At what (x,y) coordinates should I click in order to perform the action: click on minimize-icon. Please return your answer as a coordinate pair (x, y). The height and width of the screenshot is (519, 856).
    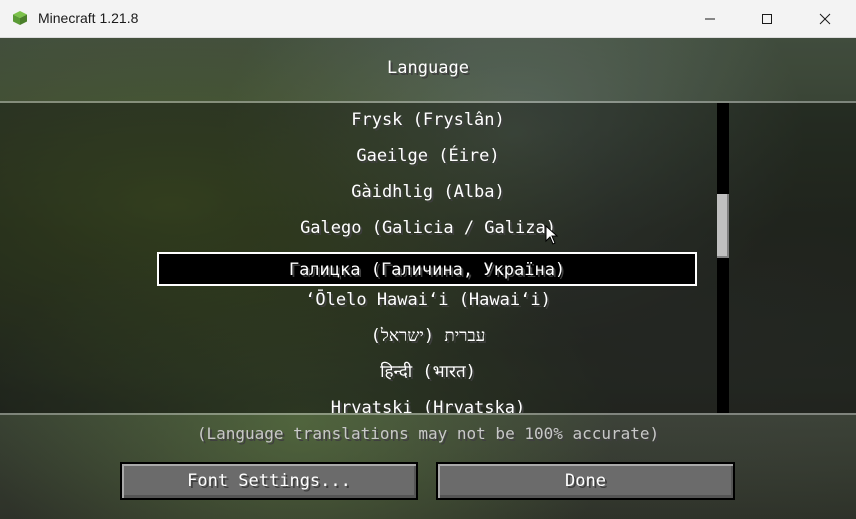
    Looking at the image, I should click on (710, 19).